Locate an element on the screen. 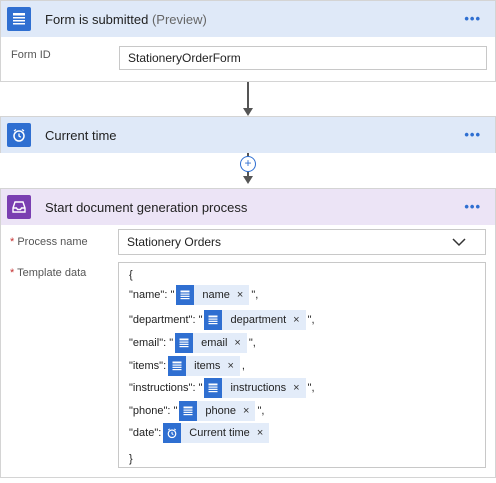 This screenshot has width=496, height=483. json-brace-text: } is located at coordinates (131, 459).